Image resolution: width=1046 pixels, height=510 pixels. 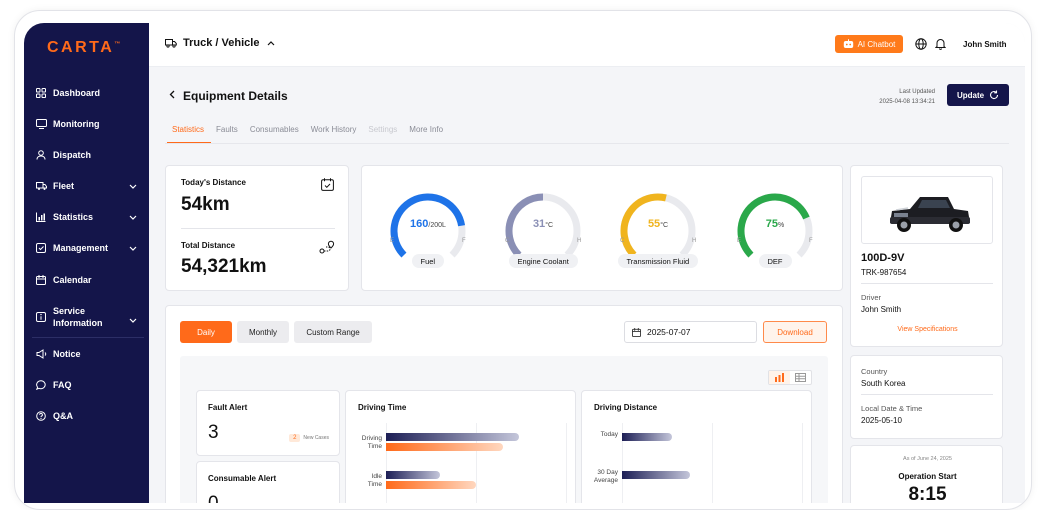 I want to click on operation-card: As of June 24, 2025 Operation Start 8:15, so click(x=926, y=474).